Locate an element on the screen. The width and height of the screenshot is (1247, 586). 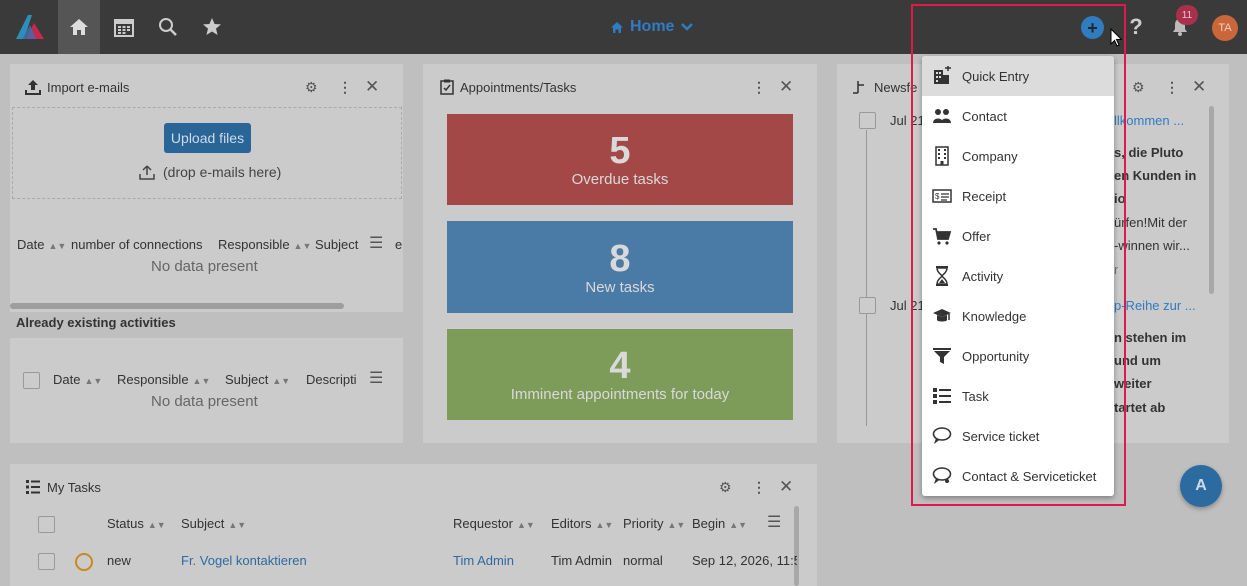
menu-item-service-ticket: Service ticket is located at coordinates (1018, 436).